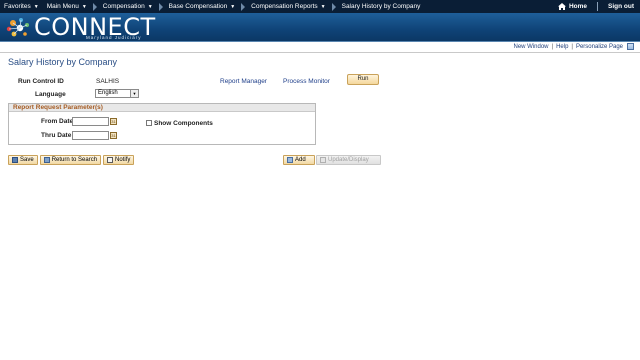 This screenshot has width=640, height=360. I want to click on process-monitor-link: Process Monitor, so click(306, 81).